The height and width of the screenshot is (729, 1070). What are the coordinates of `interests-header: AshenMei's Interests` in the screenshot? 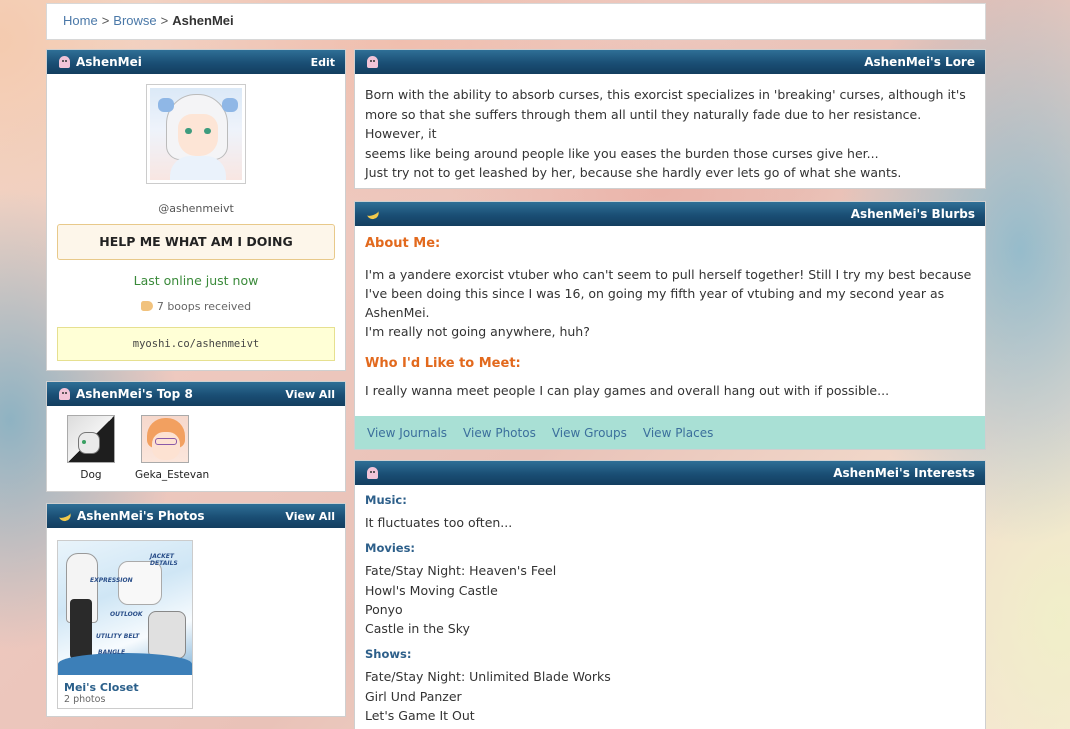 It's located at (670, 473).